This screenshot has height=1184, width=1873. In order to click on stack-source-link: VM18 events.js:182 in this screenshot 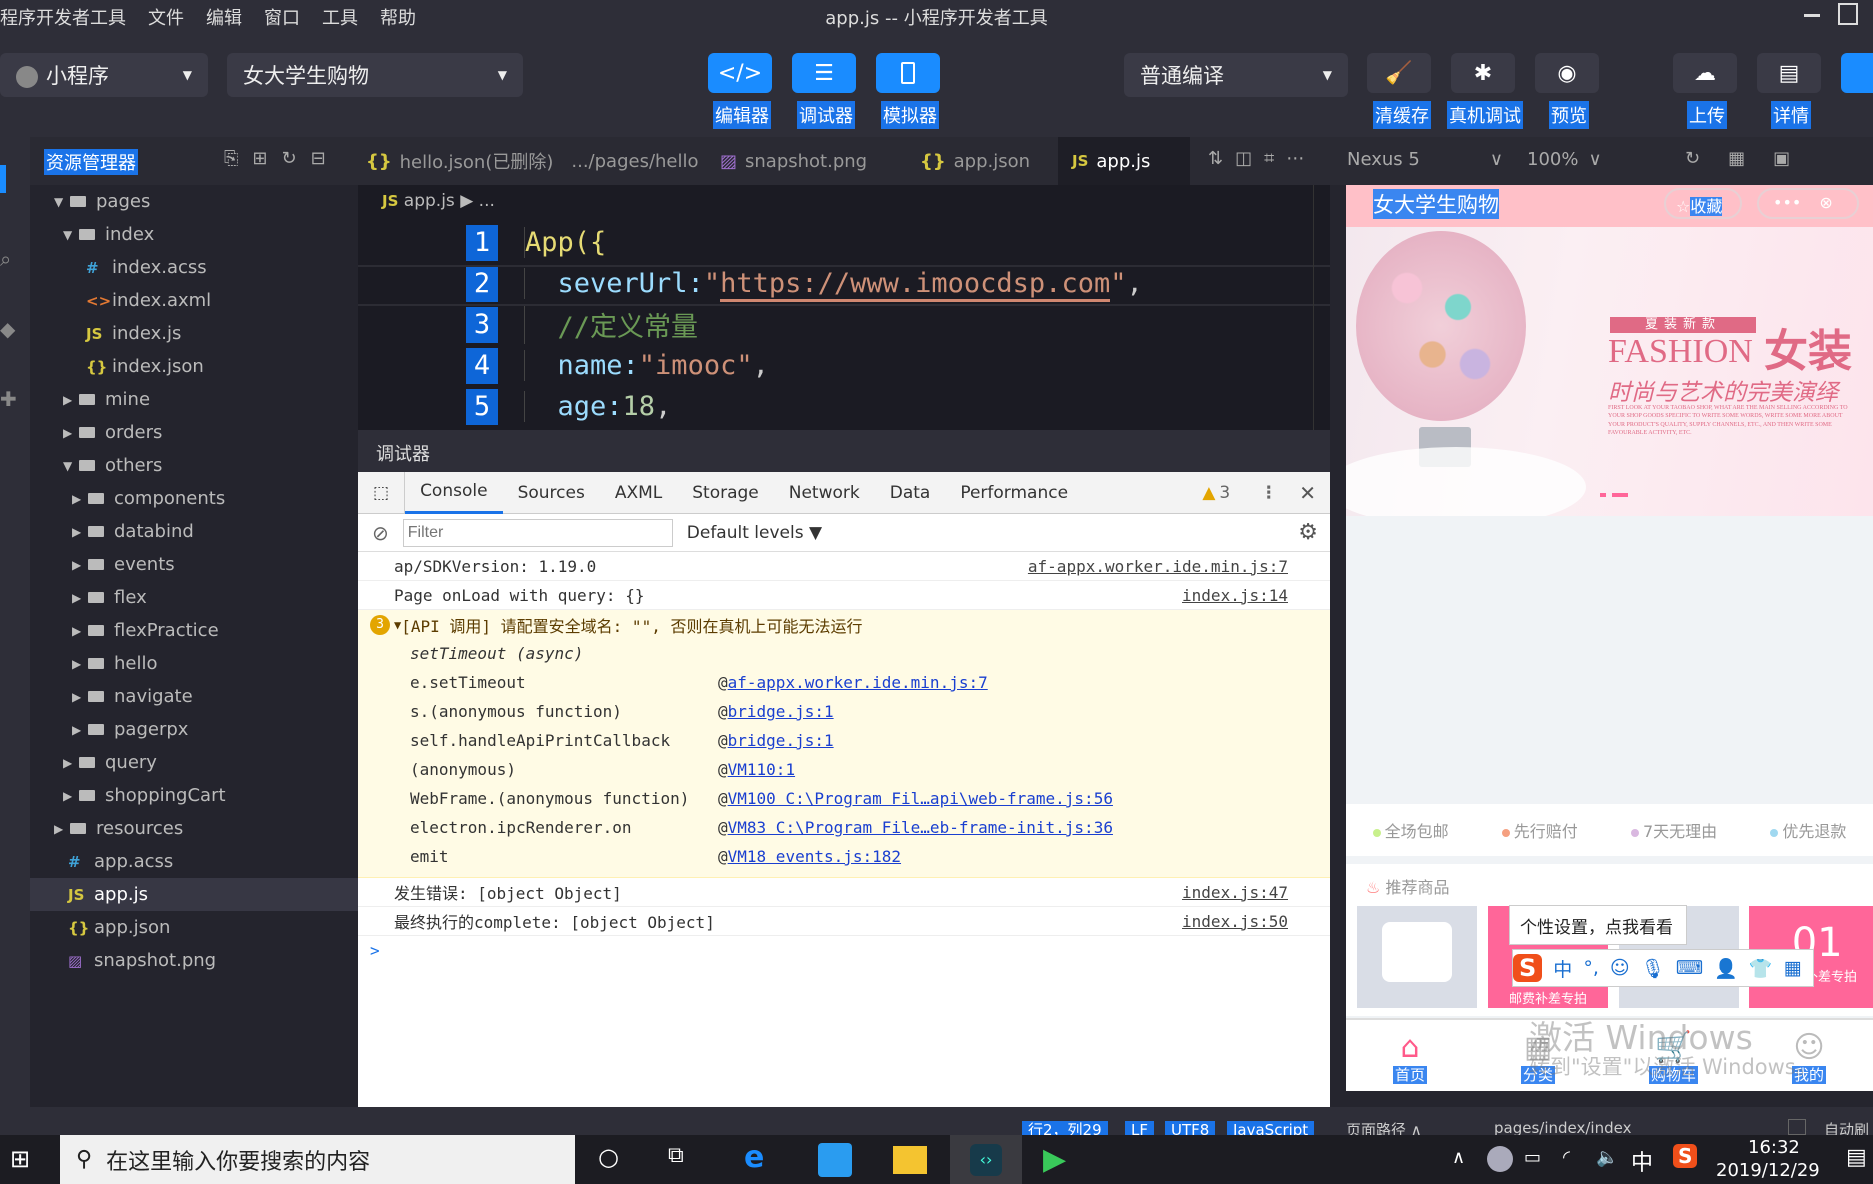, I will do `click(814, 856)`.